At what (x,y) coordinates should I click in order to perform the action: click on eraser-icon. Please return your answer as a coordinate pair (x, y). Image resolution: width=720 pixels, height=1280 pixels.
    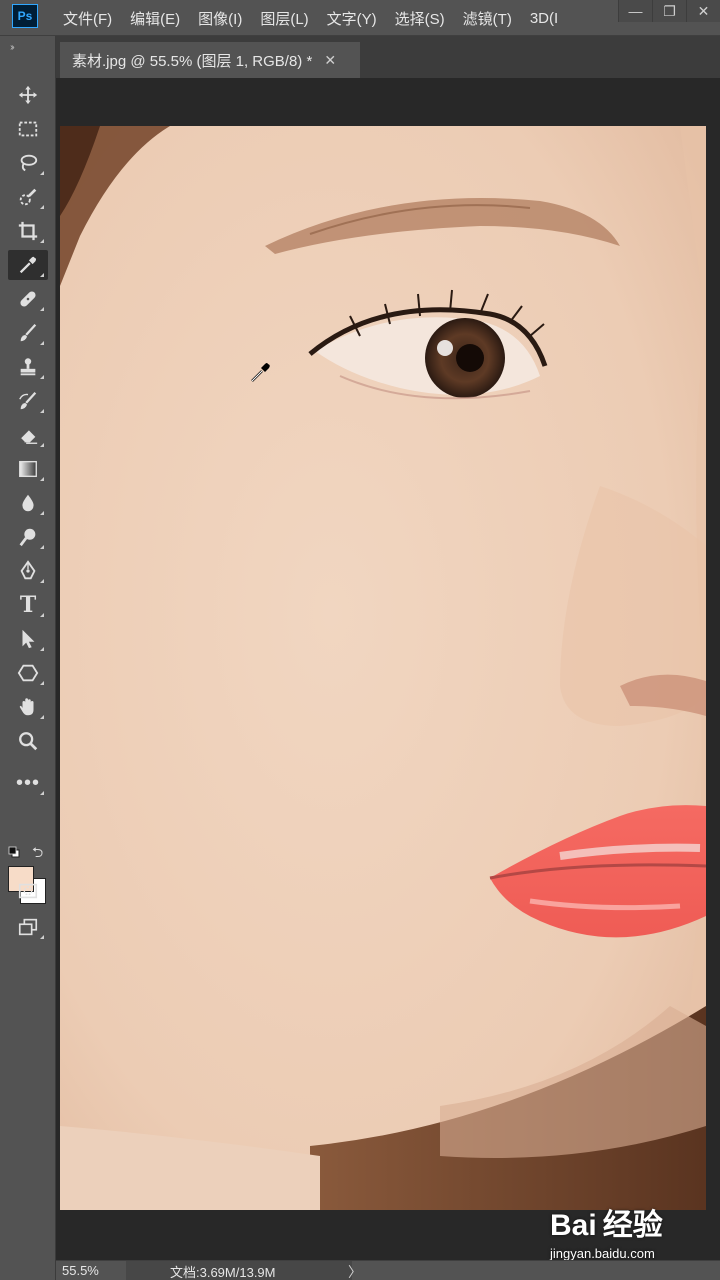
    Looking at the image, I should click on (29, 437).